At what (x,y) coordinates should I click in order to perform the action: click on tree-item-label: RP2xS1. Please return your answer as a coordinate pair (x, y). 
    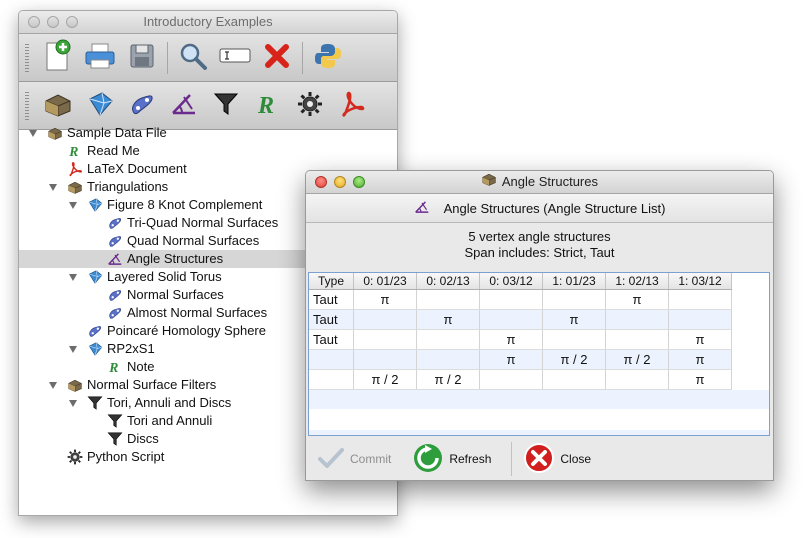
    Looking at the image, I should click on (131, 348).